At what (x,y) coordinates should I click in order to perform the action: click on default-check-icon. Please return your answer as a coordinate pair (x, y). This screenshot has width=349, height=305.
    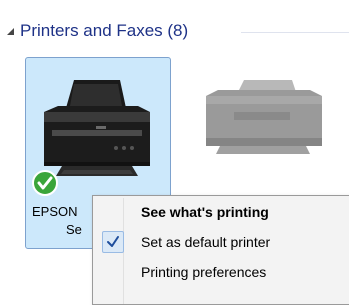
    Looking at the image, I should click on (45, 183).